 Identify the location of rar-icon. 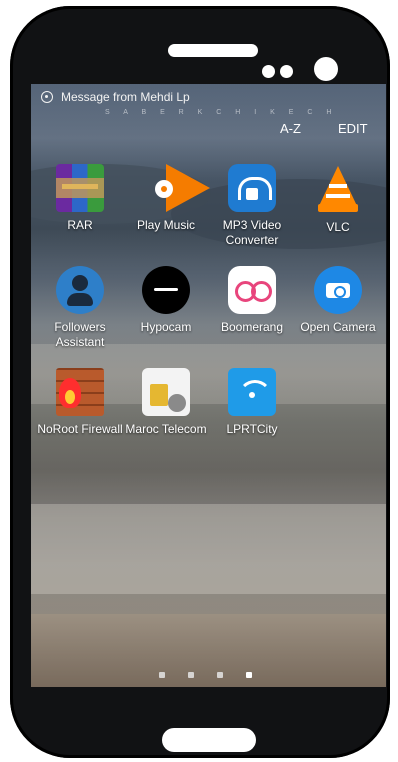
(80, 188).